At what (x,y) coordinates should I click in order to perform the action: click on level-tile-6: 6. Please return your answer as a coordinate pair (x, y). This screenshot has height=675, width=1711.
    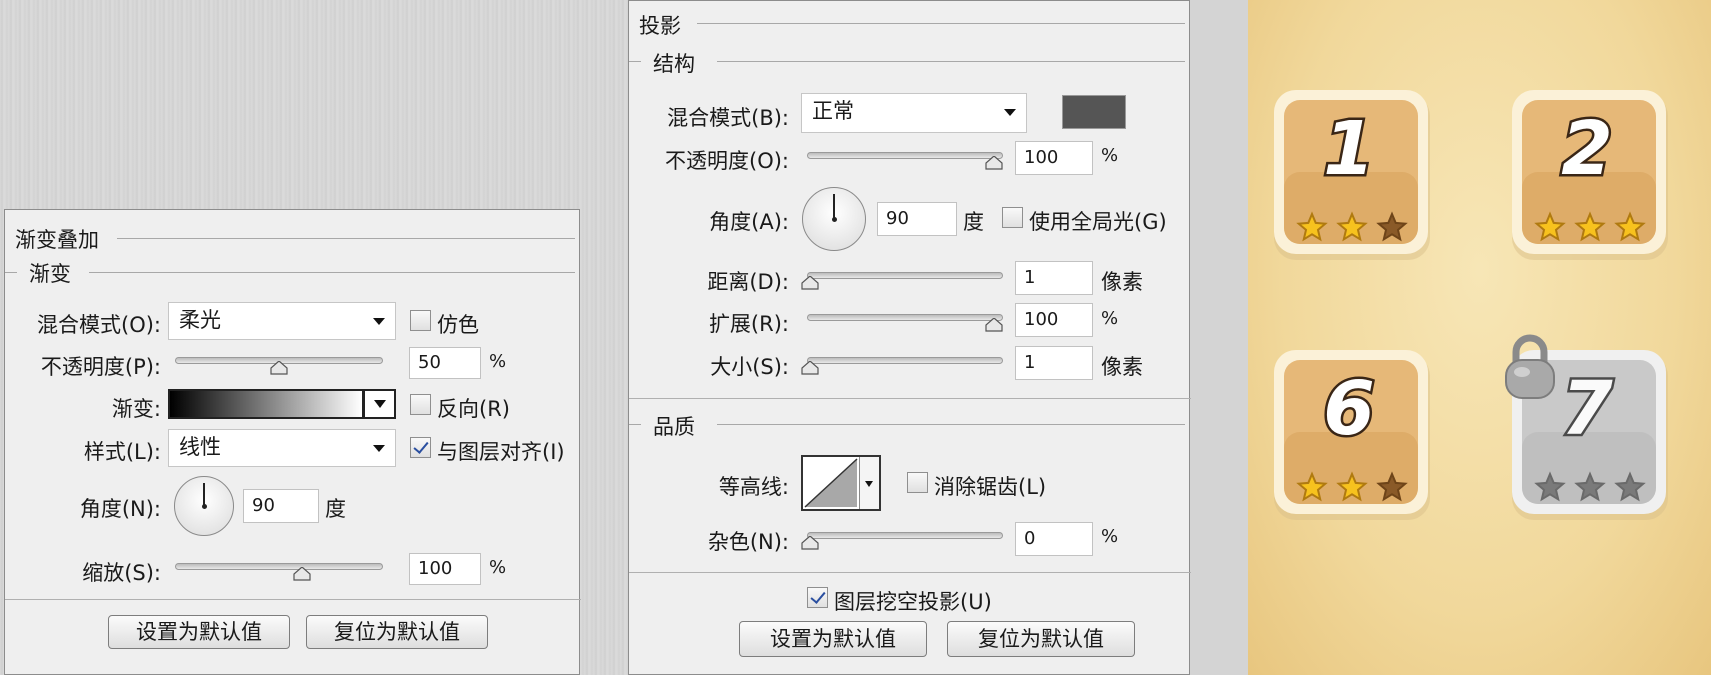
    Looking at the image, I should click on (1352, 435).